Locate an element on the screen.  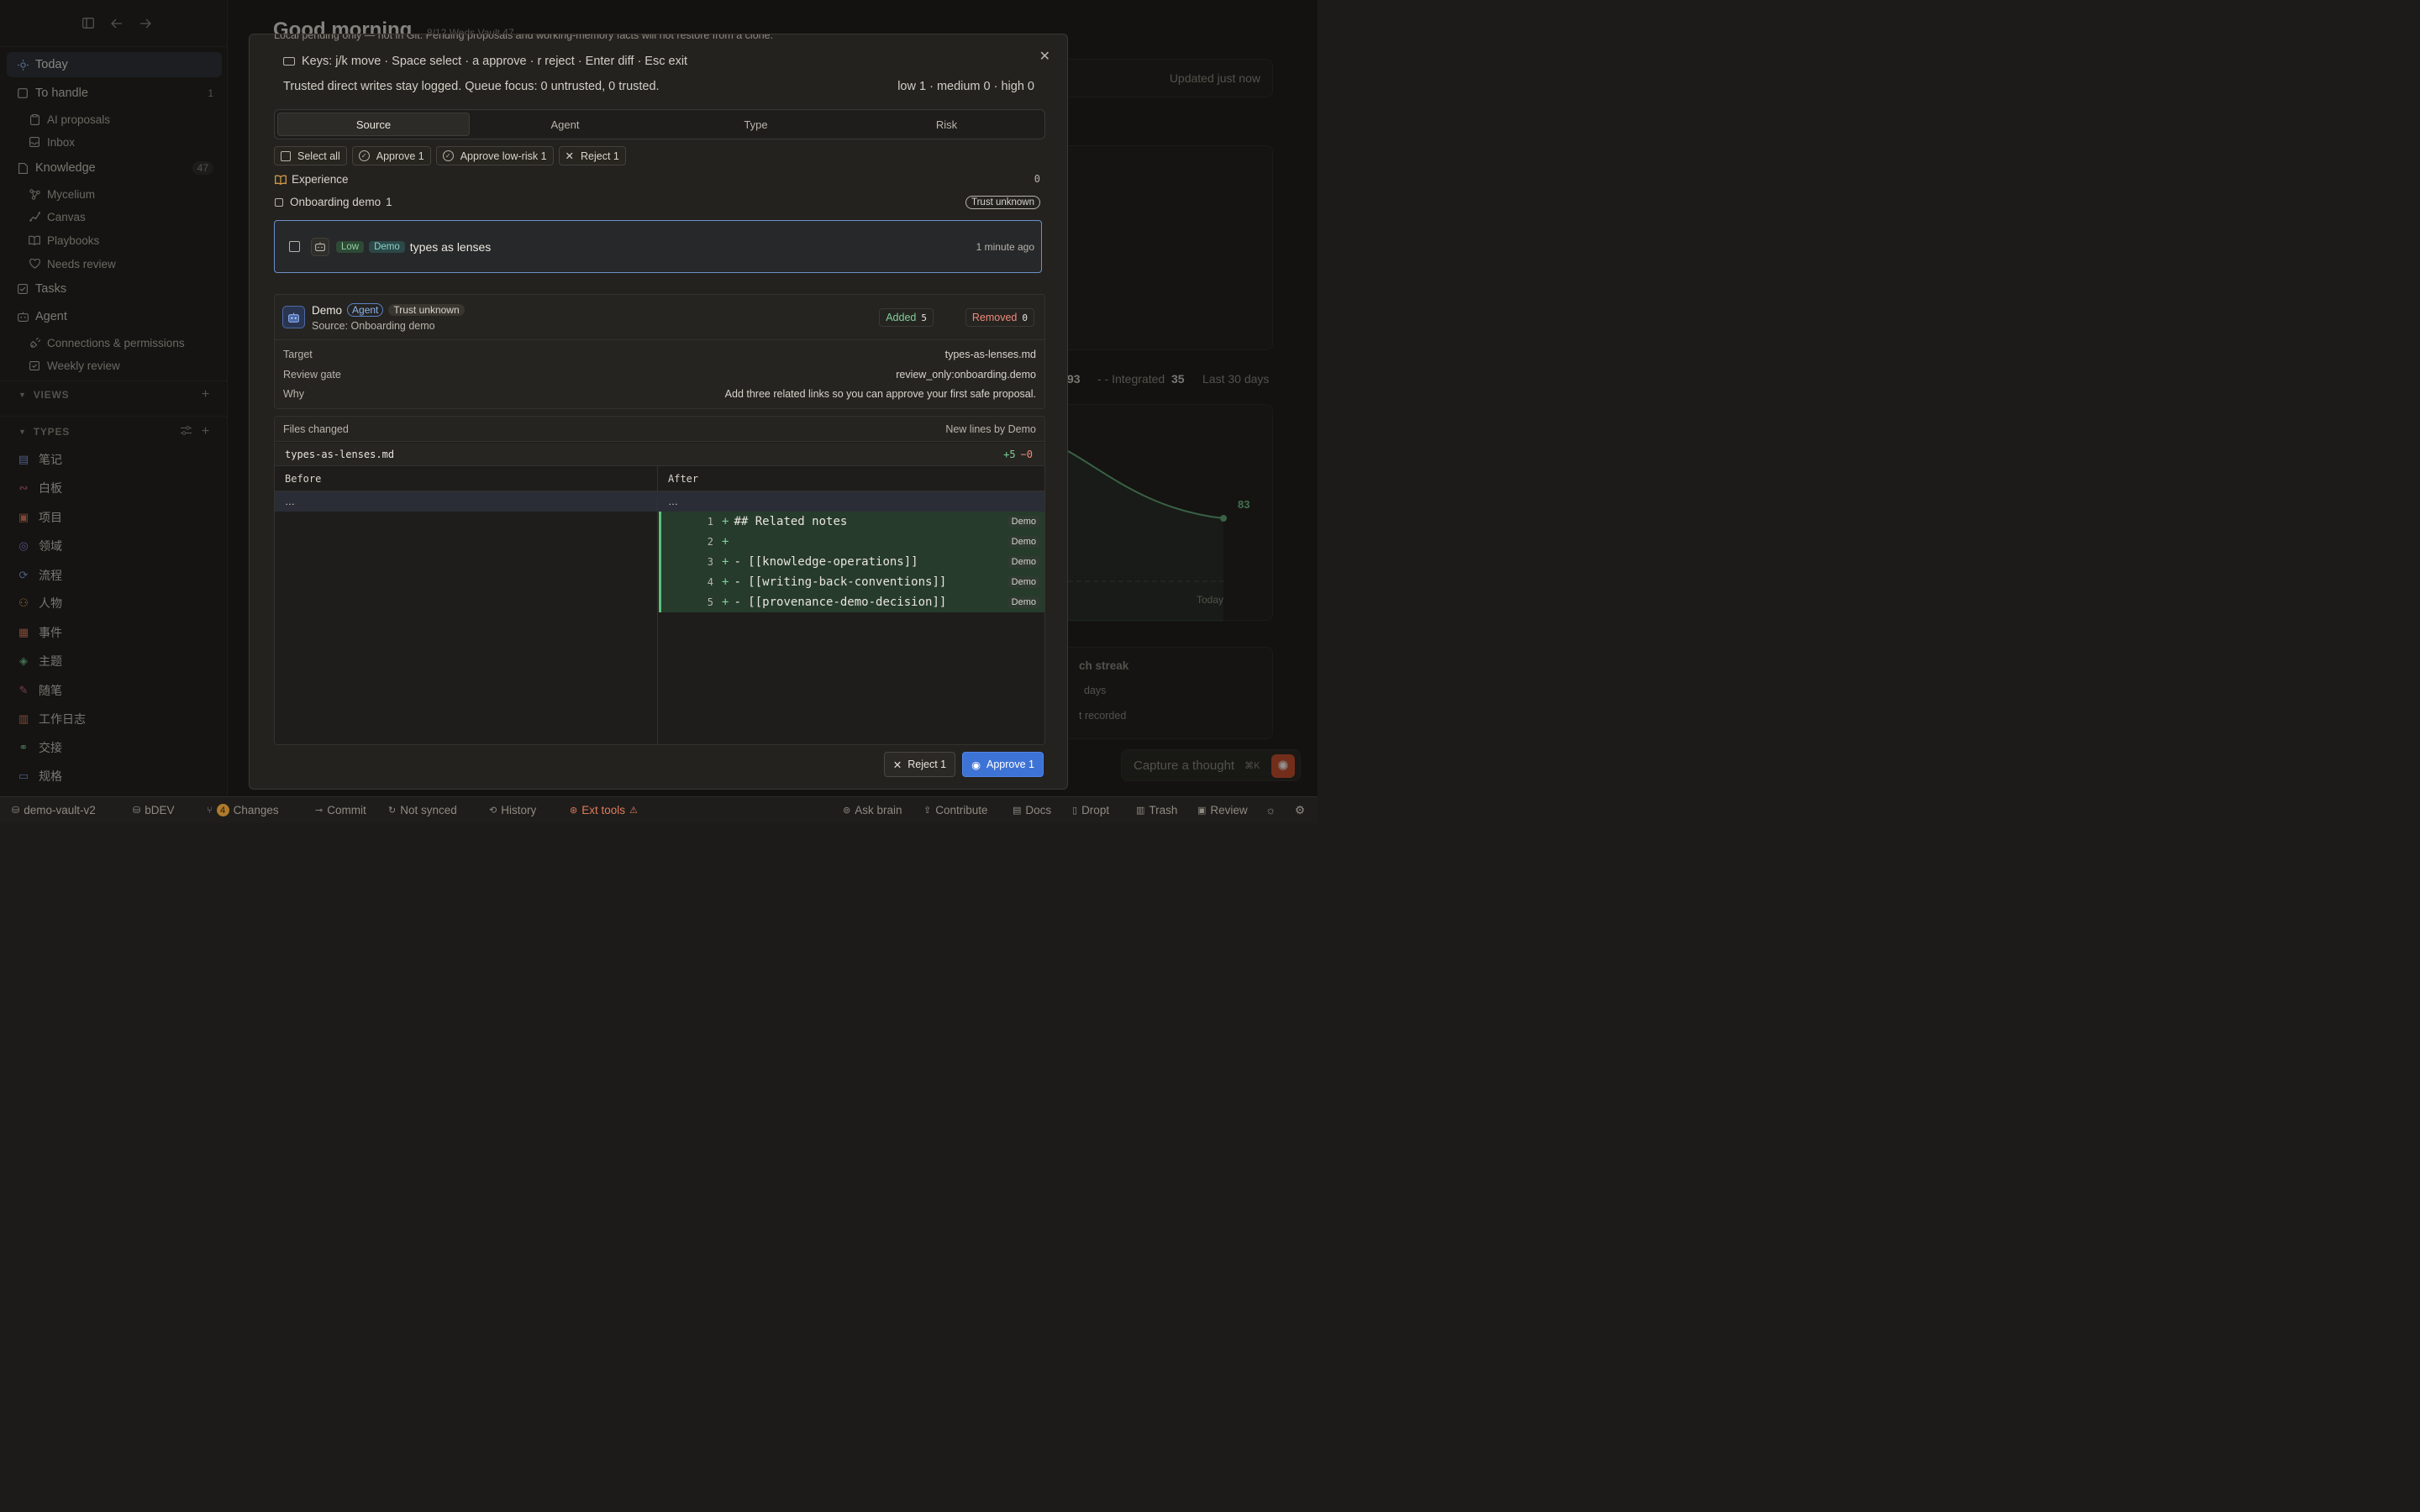
changes-button: ⑂ 4 Changes is located at coordinates (243, 810).